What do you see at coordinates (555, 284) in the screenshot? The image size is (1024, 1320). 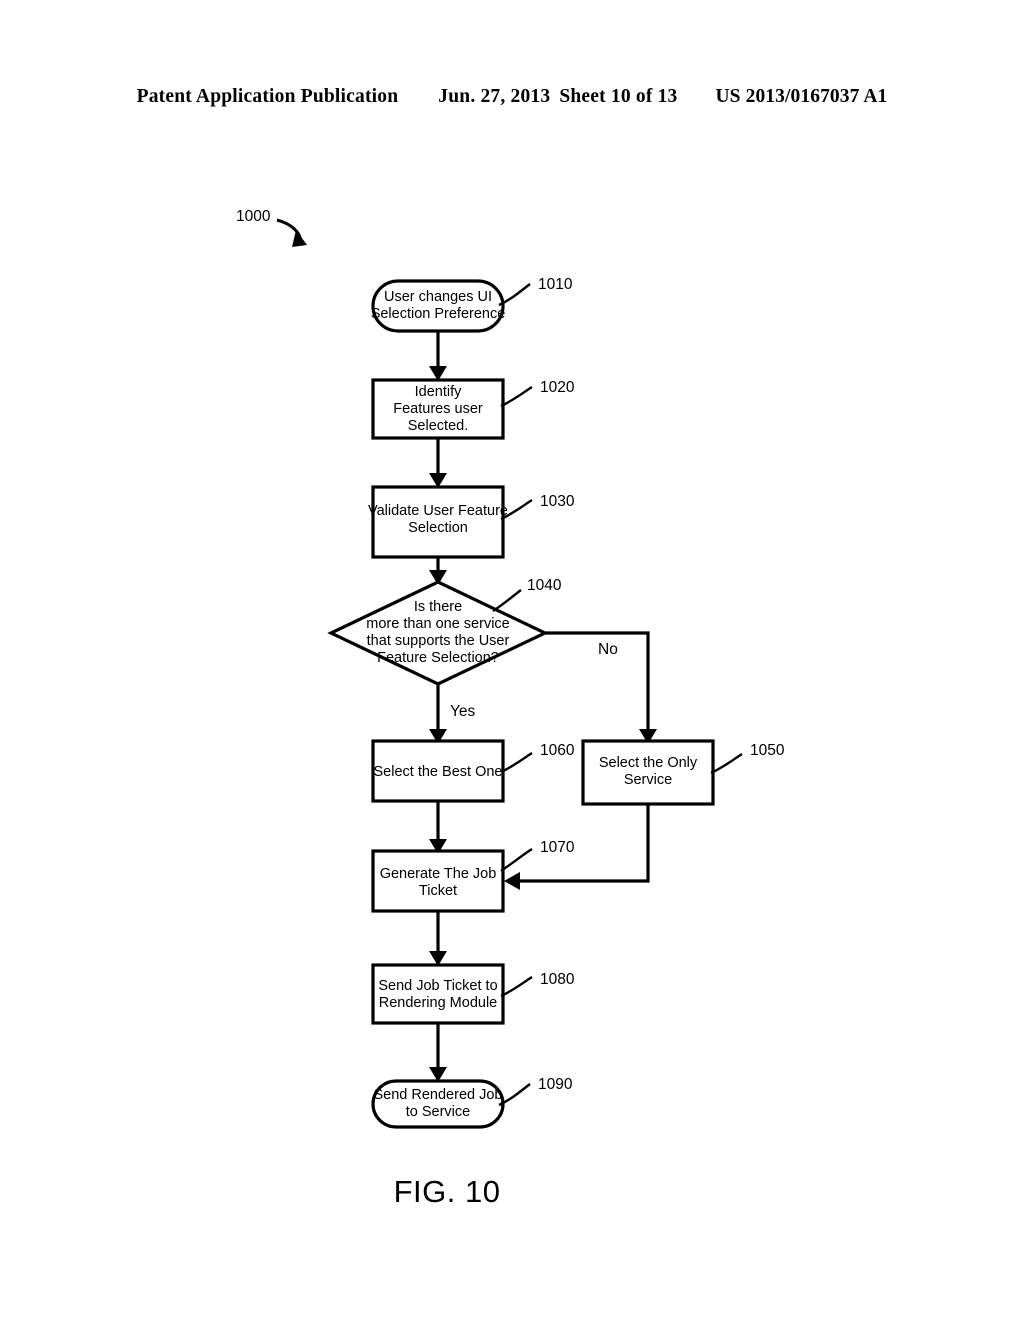 I see `node-1010-ref: 1010` at bounding box center [555, 284].